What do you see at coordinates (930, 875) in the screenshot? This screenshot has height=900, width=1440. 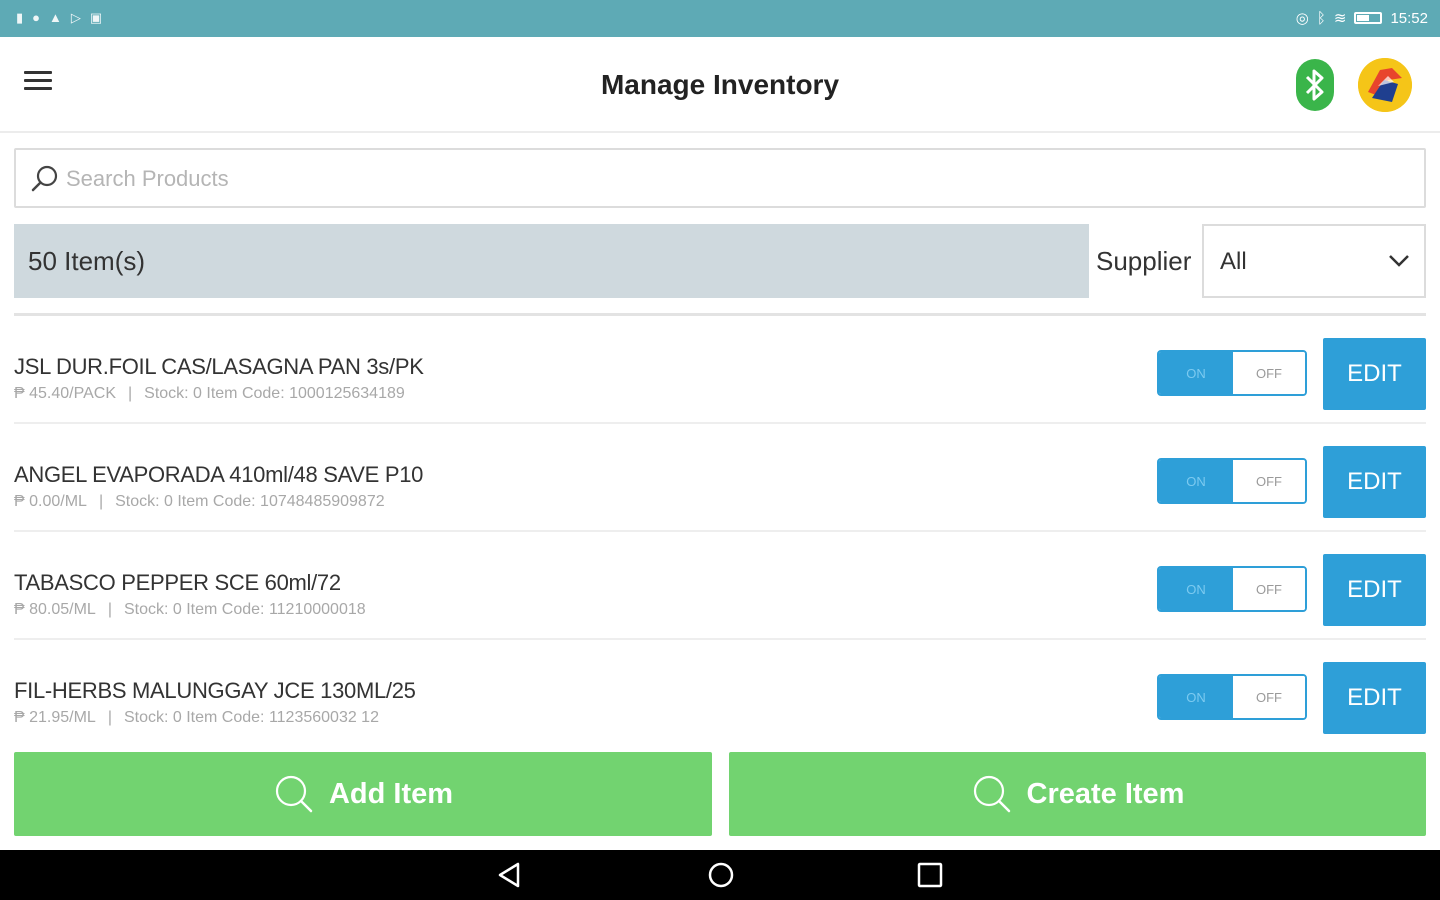 I see `recent-apps-icon` at bounding box center [930, 875].